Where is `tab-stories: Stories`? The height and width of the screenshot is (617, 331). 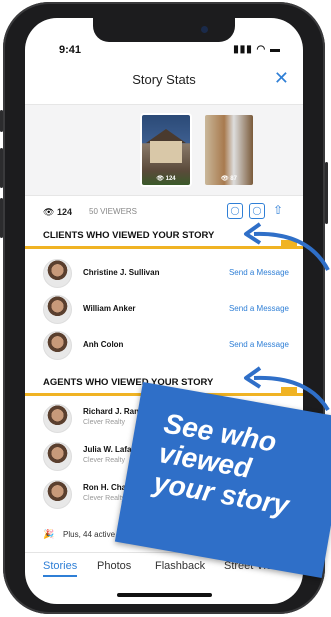 tab-stories: Stories is located at coordinates (60, 568).